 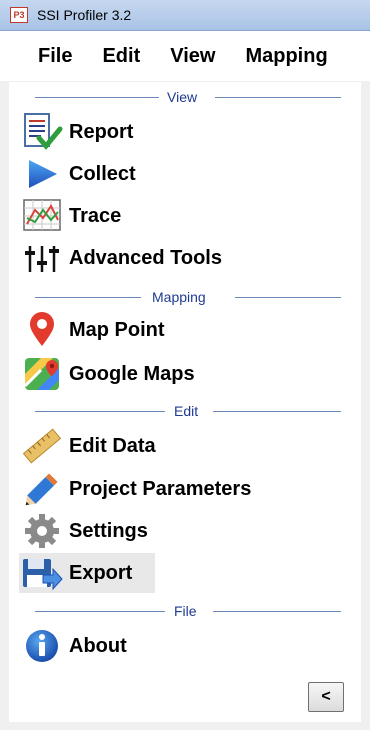 I want to click on section-label: Edit, so click(x=186, y=411).